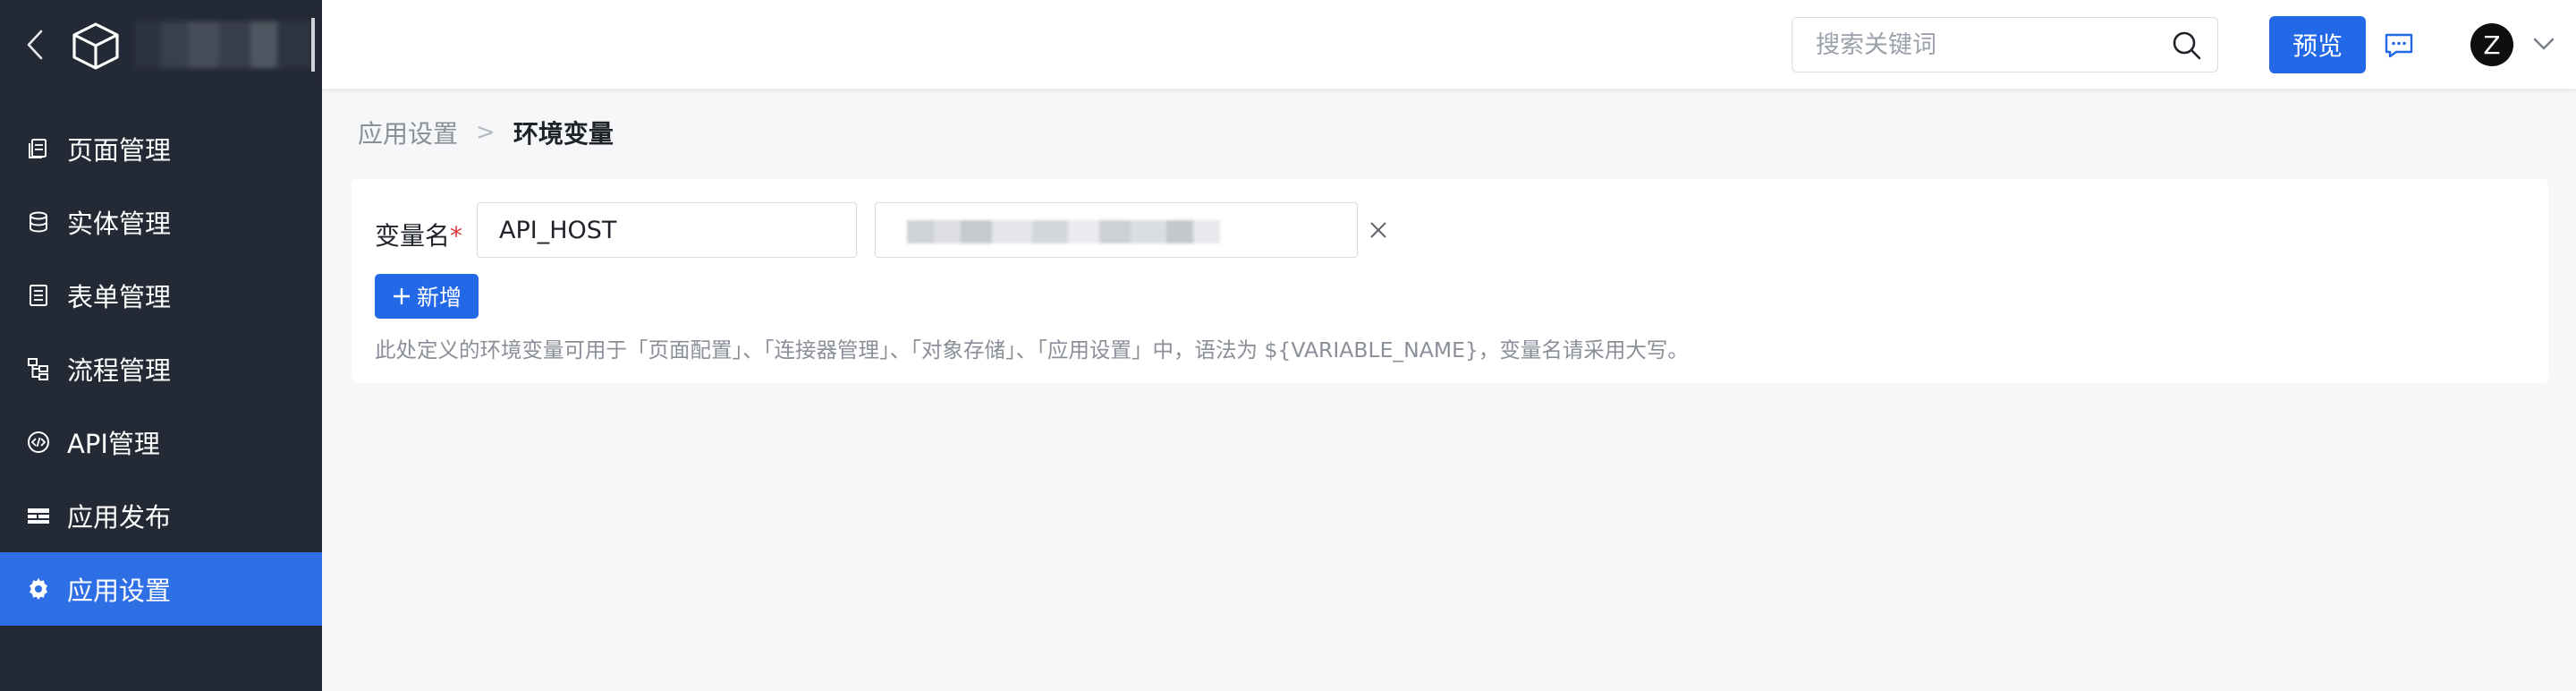 This screenshot has width=2576, height=691. Describe the element at coordinates (38, 369) in the screenshot. I see `flow-icon` at that location.